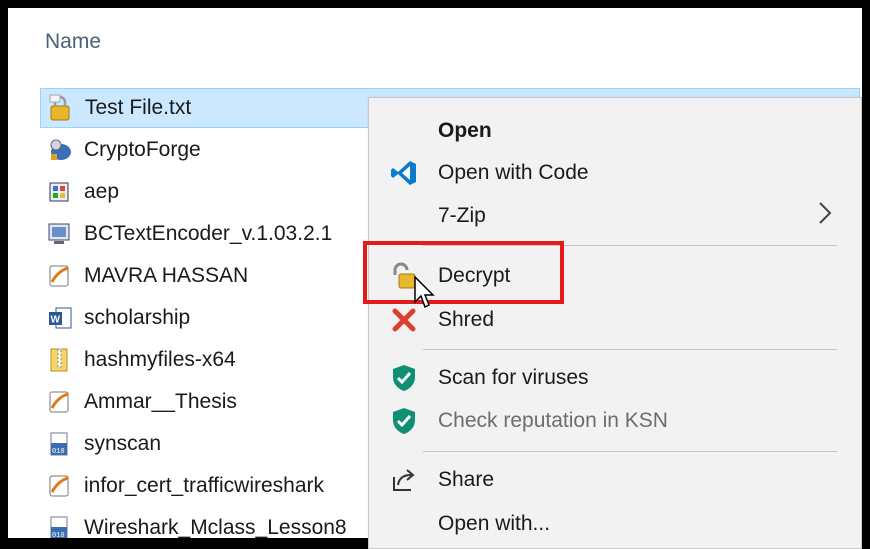 This screenshot has width=870, height=549. I want to click on chevron-right-icon, so click(825, 216).